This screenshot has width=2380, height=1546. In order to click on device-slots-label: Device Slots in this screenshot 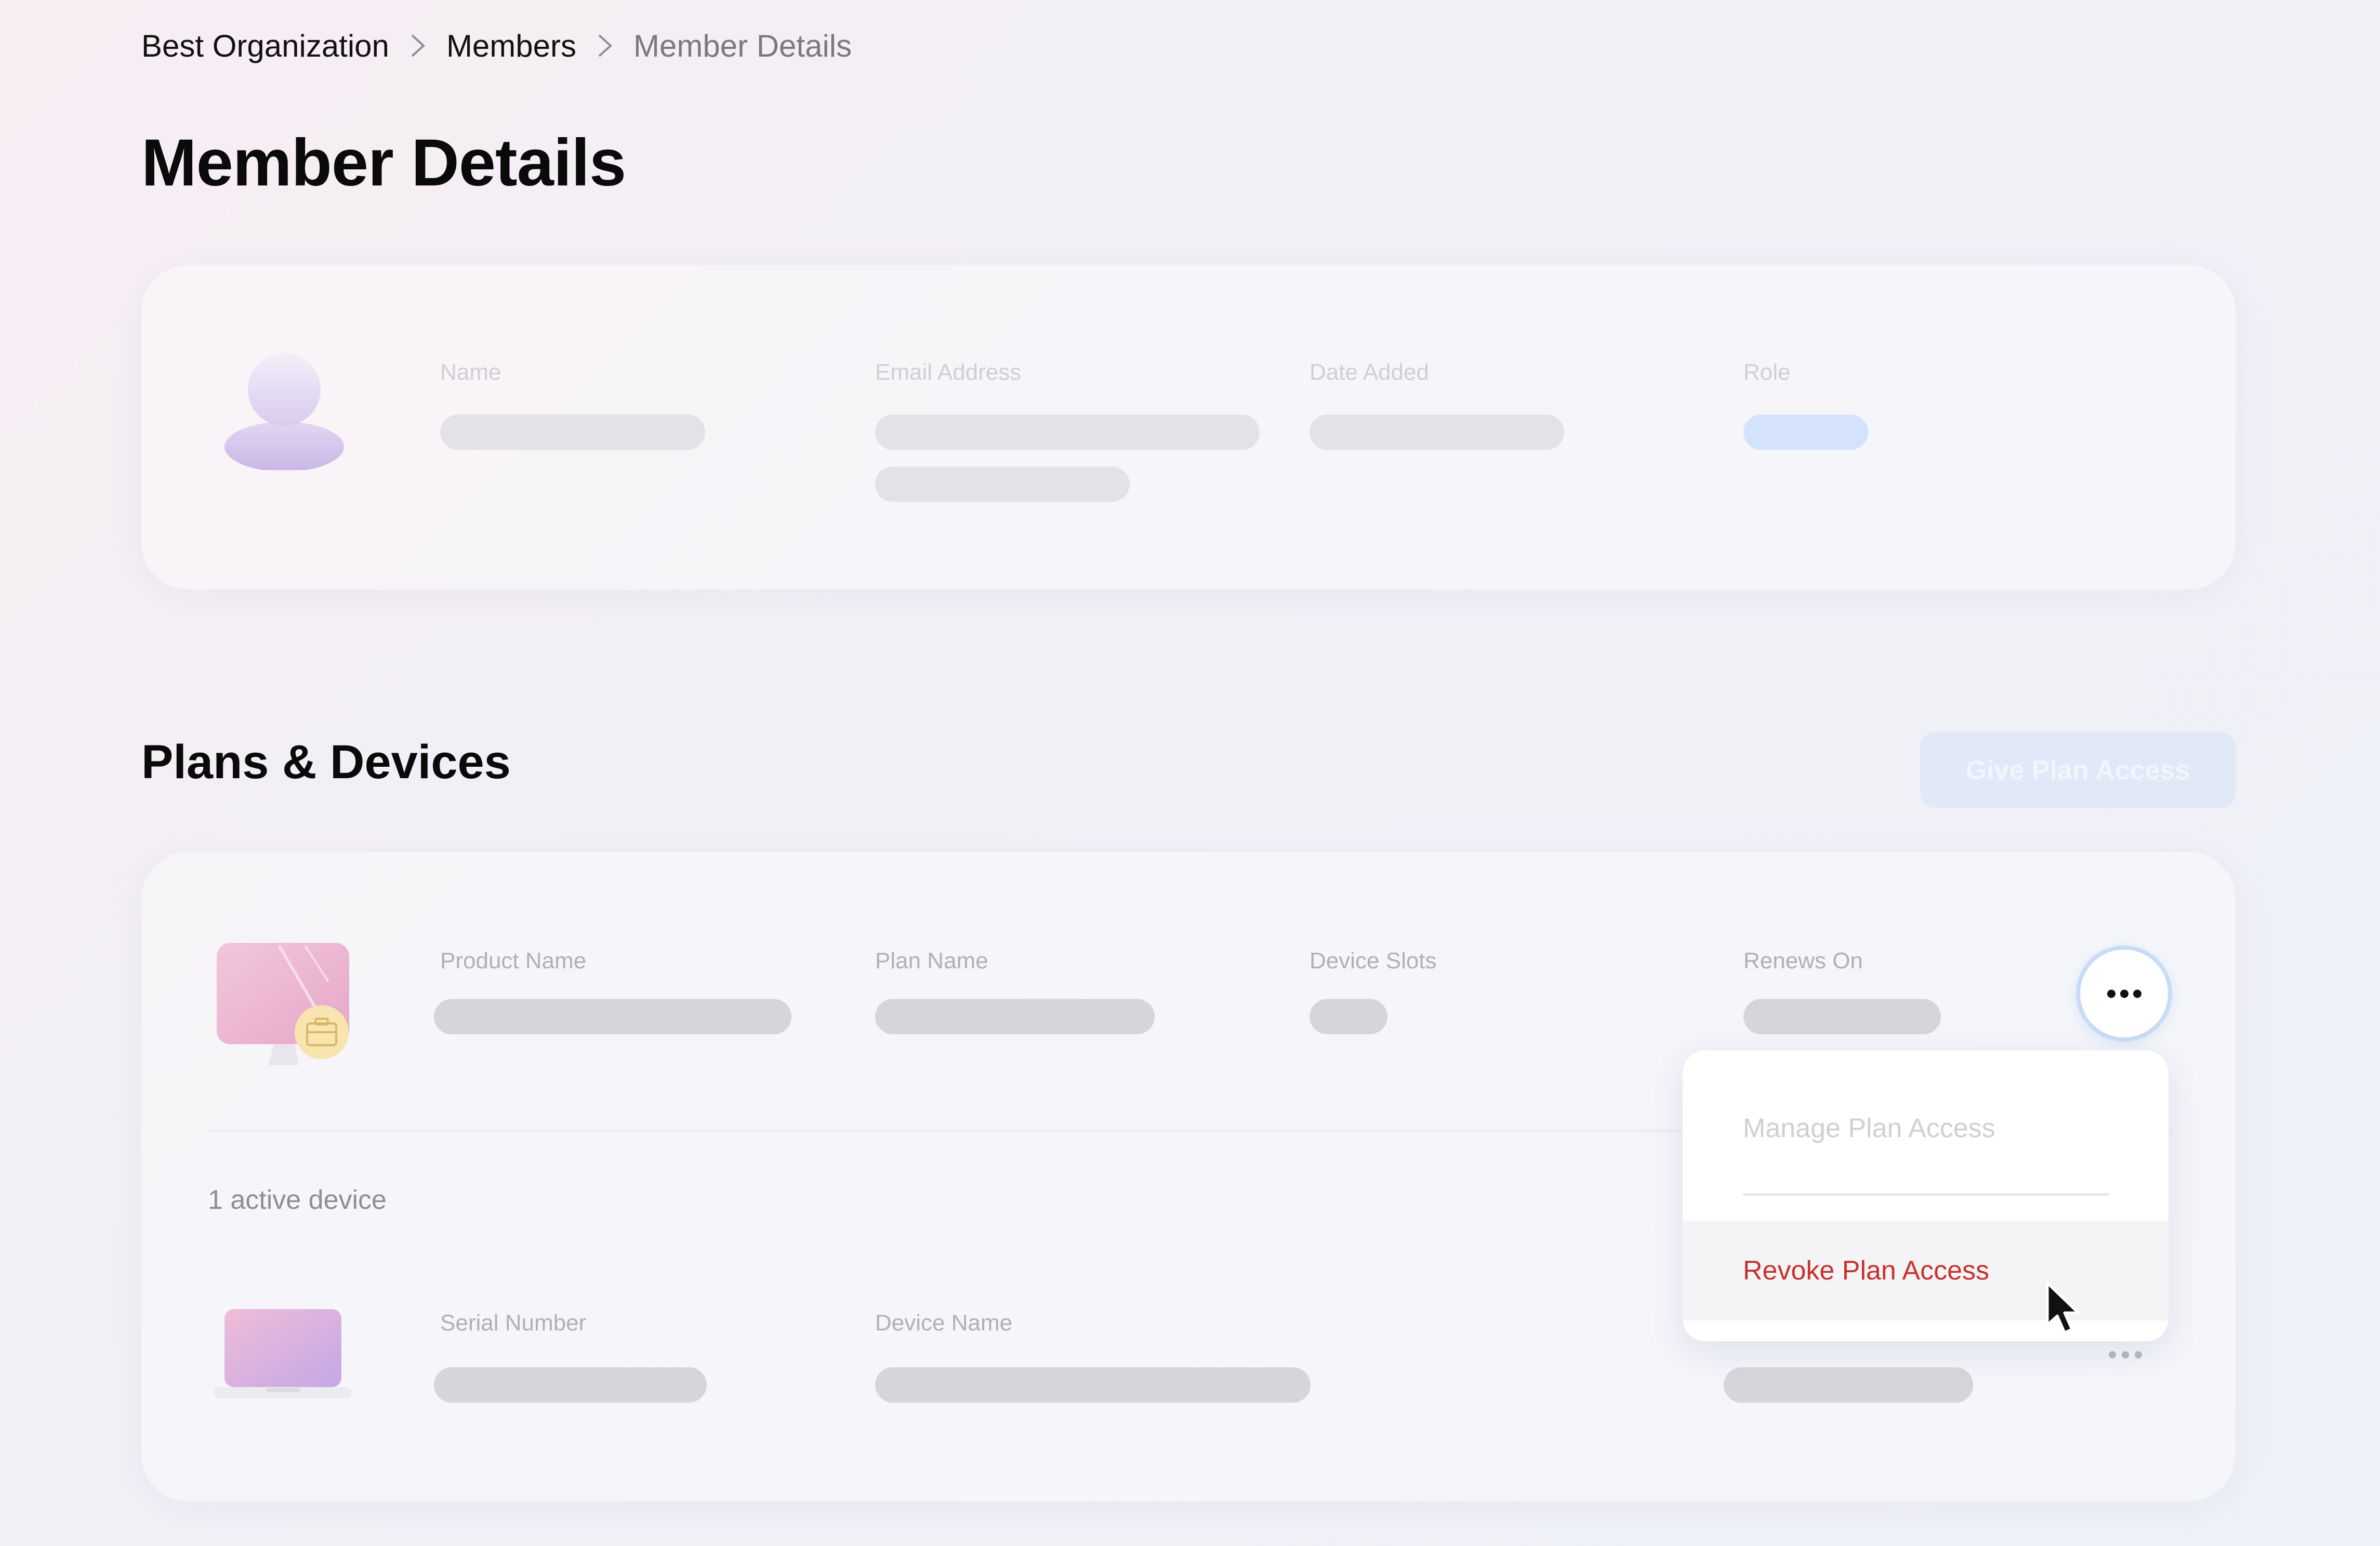, I will do `click(1373, 961)`.